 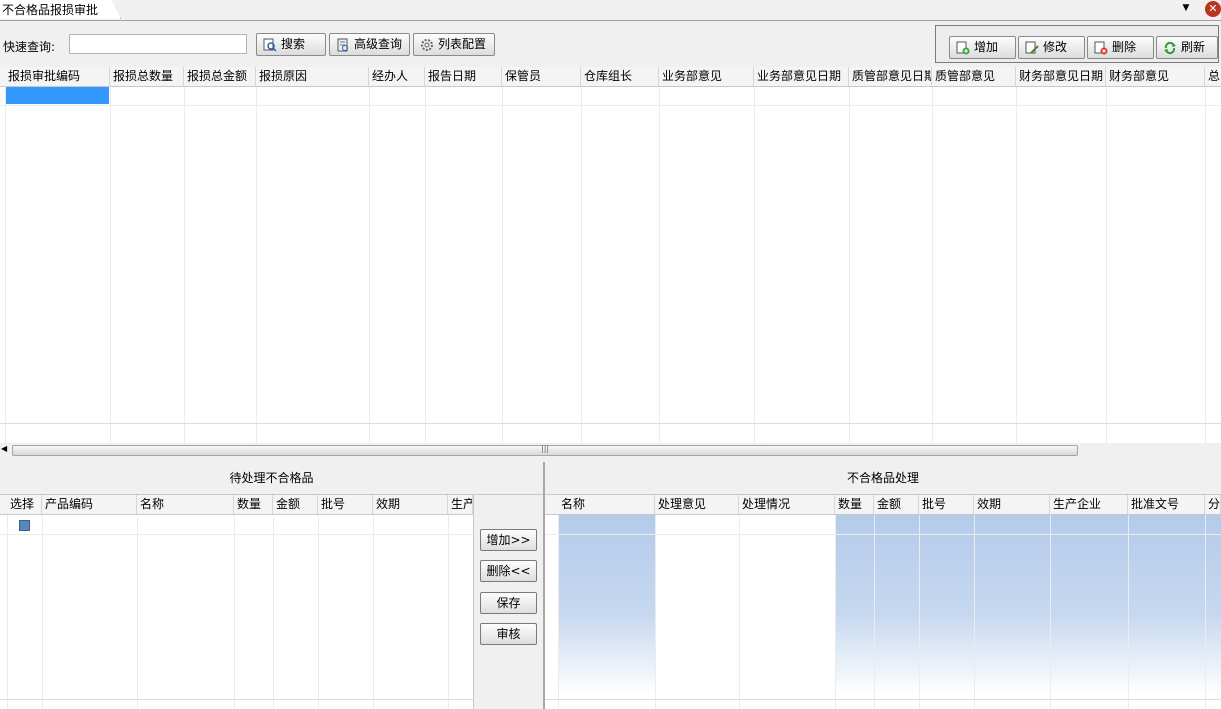 What do you see at coordinates (1186, 9) in the screenshot?
I see `dropdown-icon: ▼` at bounding box center [1186, 9].